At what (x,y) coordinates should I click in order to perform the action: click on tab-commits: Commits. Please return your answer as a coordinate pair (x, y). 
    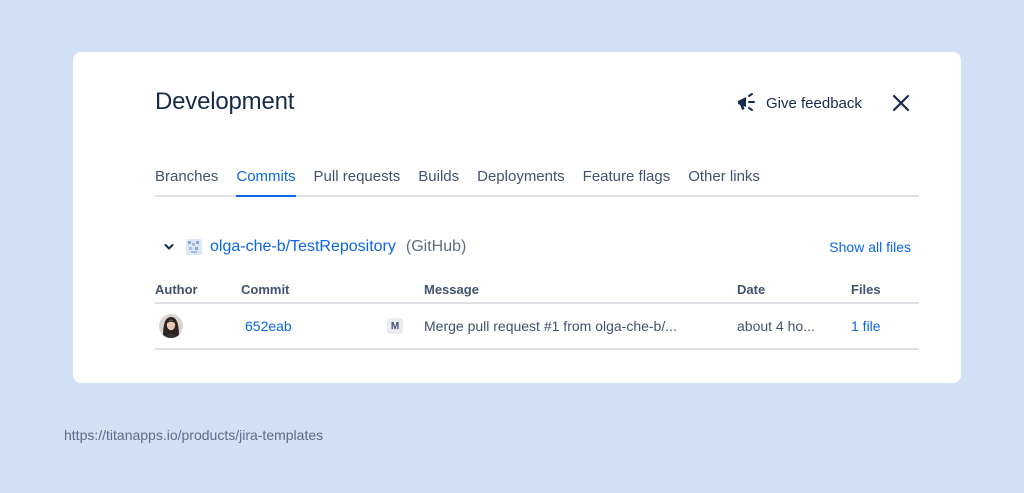
    Looking at the image, I should click on (266, 182).